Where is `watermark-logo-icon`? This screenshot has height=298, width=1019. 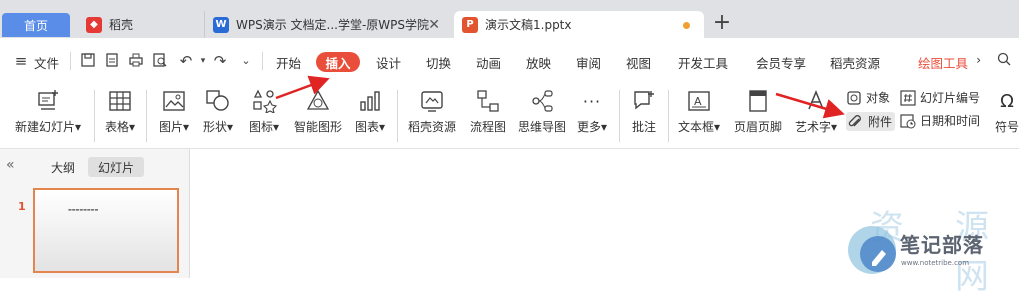 watermark-logo-icon is located at coordinates (872, 250).